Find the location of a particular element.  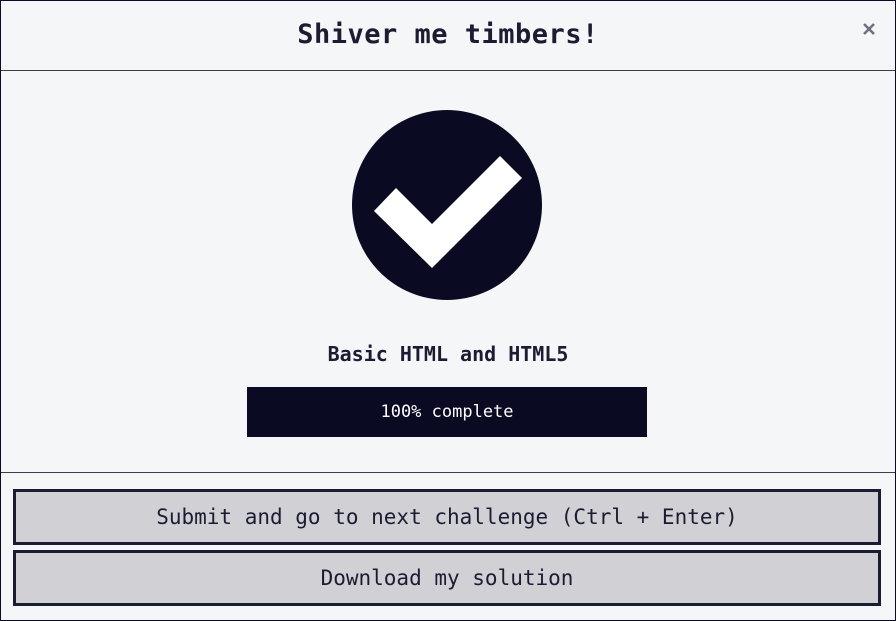

progress-bar: 100% complete is located at coordinates (447, 412).